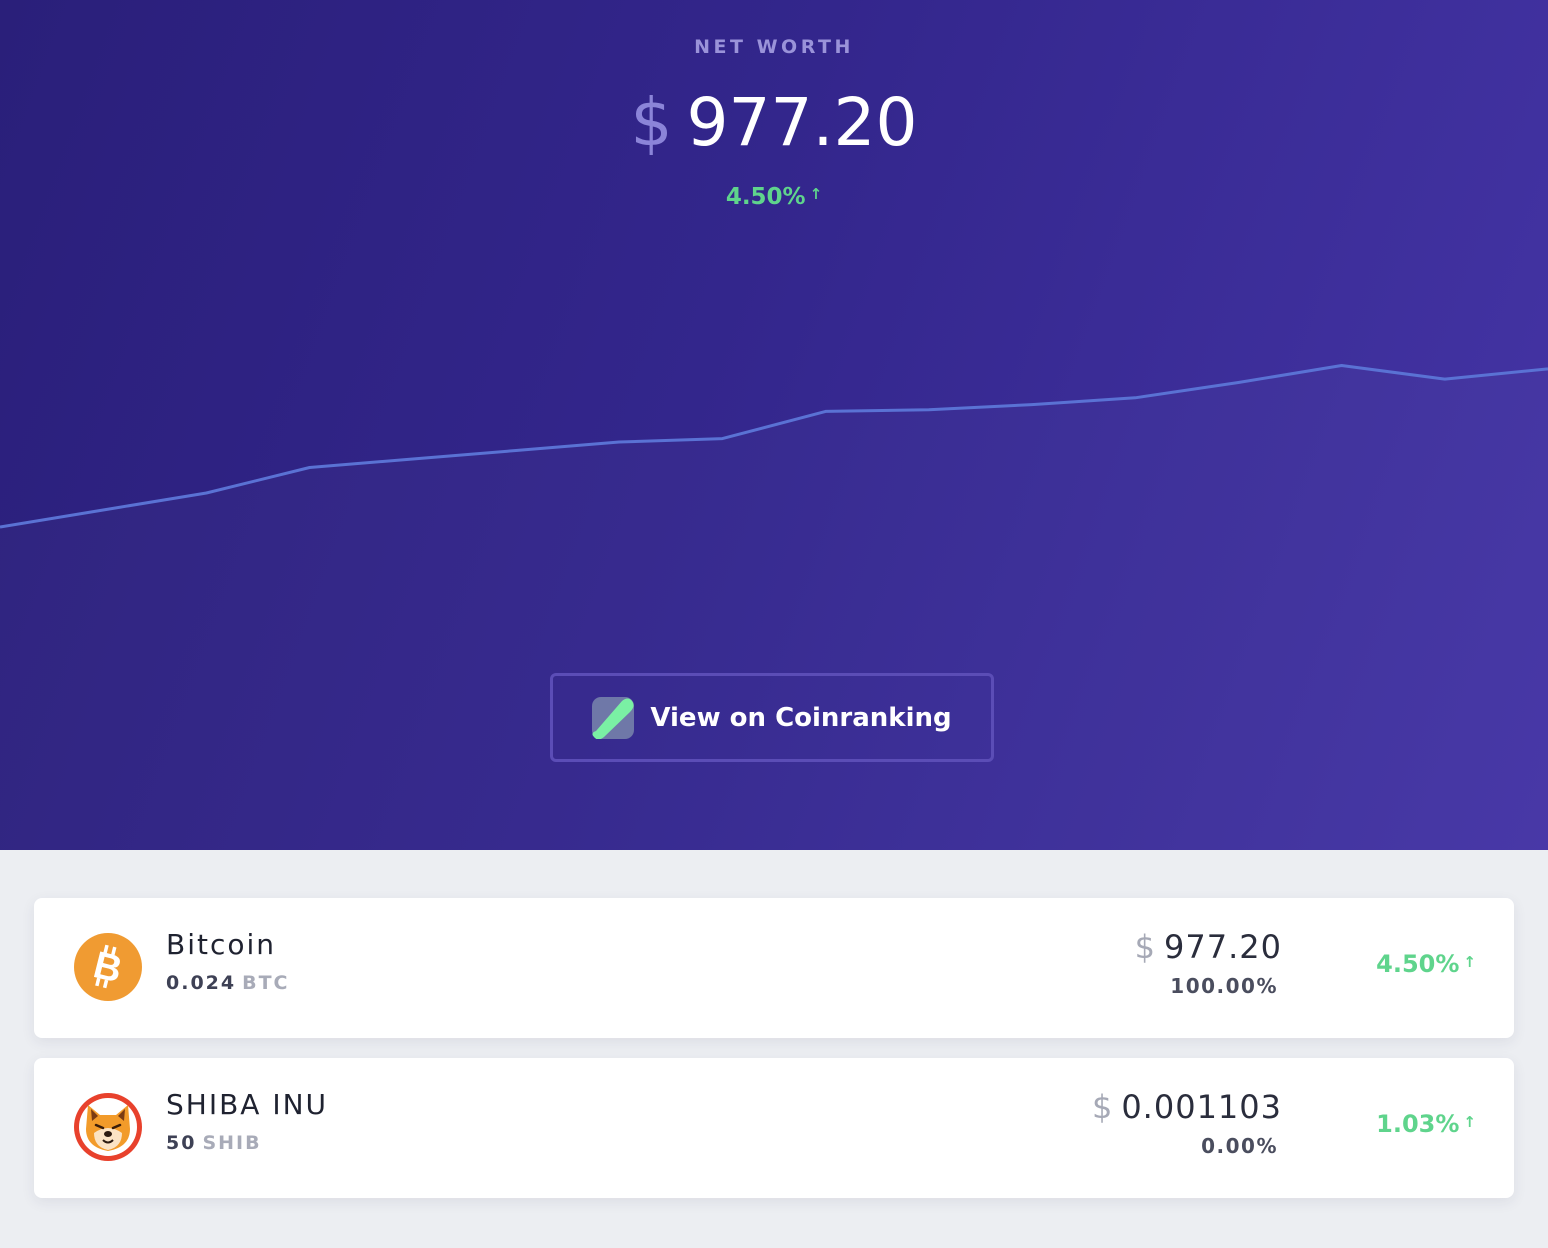 The width and height of the screenshot is (1548, 1248). I want to click on coin-amount: 50 SHIB, so click(214, 1143).